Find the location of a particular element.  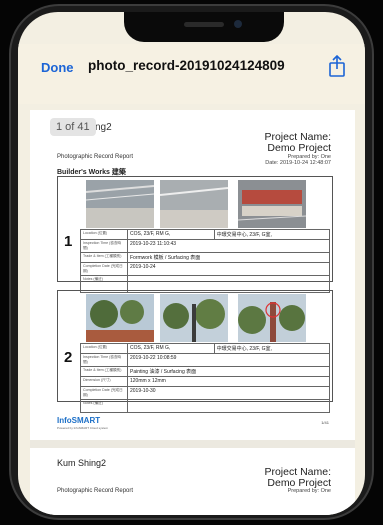

notch is located at coordinates (204, 27).